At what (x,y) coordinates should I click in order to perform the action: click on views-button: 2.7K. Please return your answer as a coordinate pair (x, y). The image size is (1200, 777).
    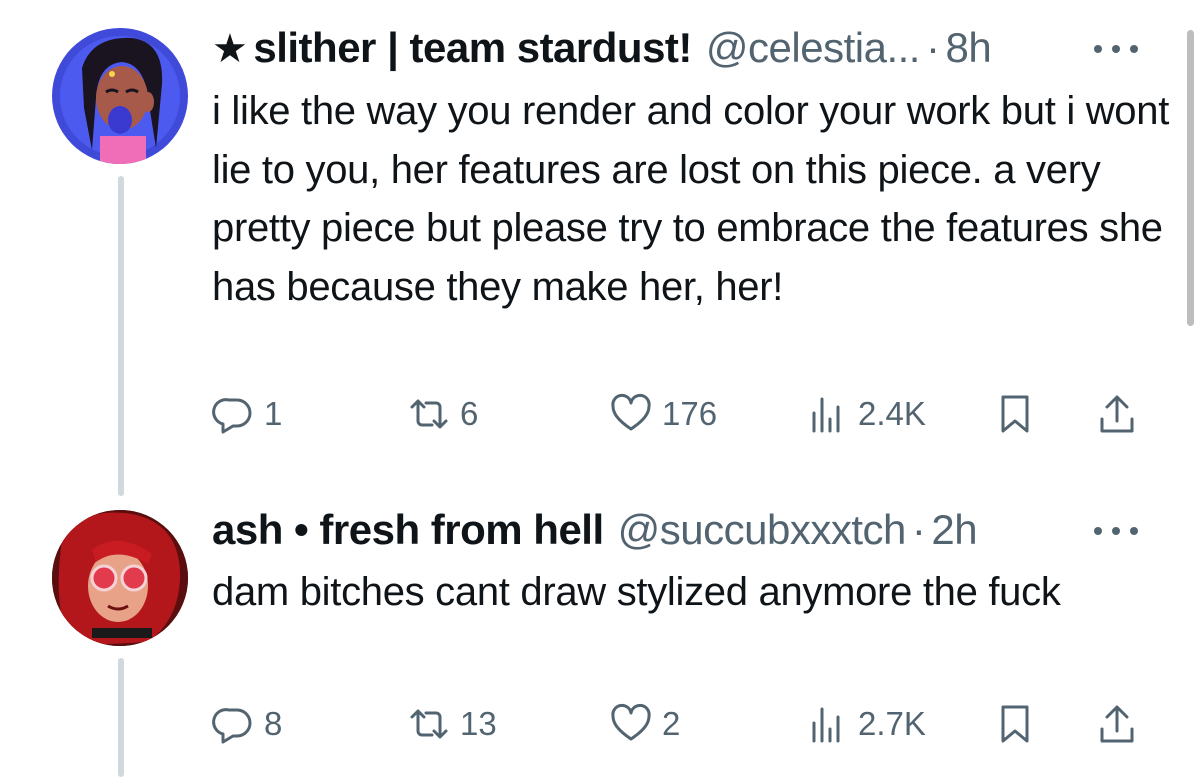
    Looking at the image, I should click on (866, 724).